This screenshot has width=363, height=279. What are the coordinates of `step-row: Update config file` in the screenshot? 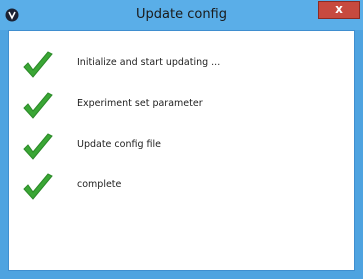 It's located at (179, 152).